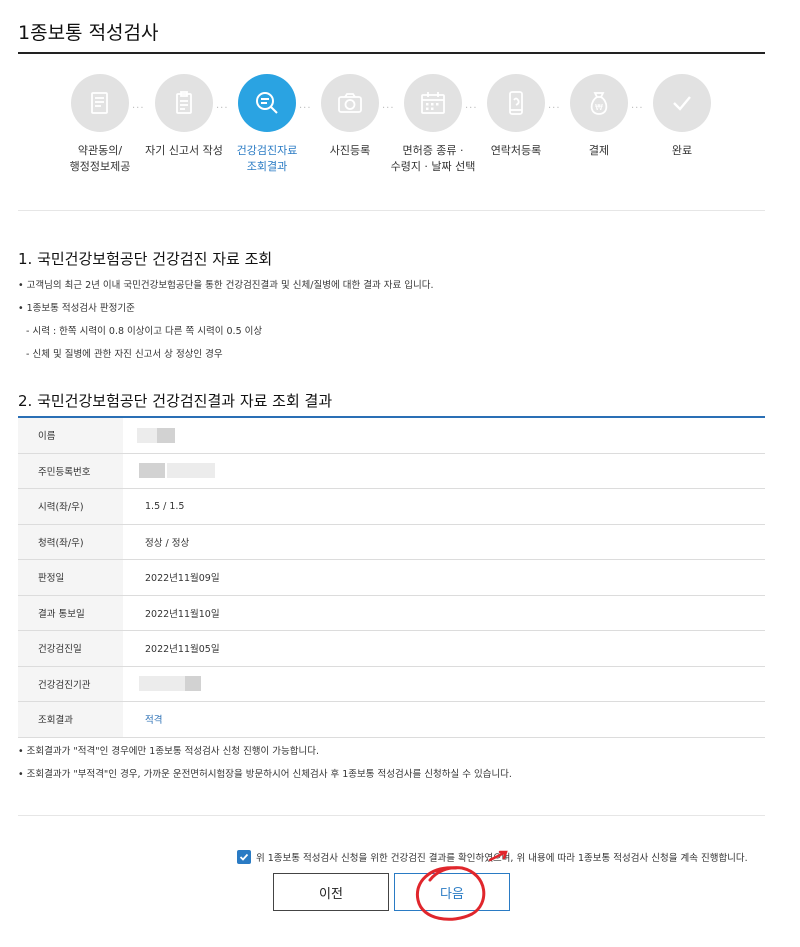  I want to click on step-1-label: 약관동의/ 행정정보제공, so click(100, 158).